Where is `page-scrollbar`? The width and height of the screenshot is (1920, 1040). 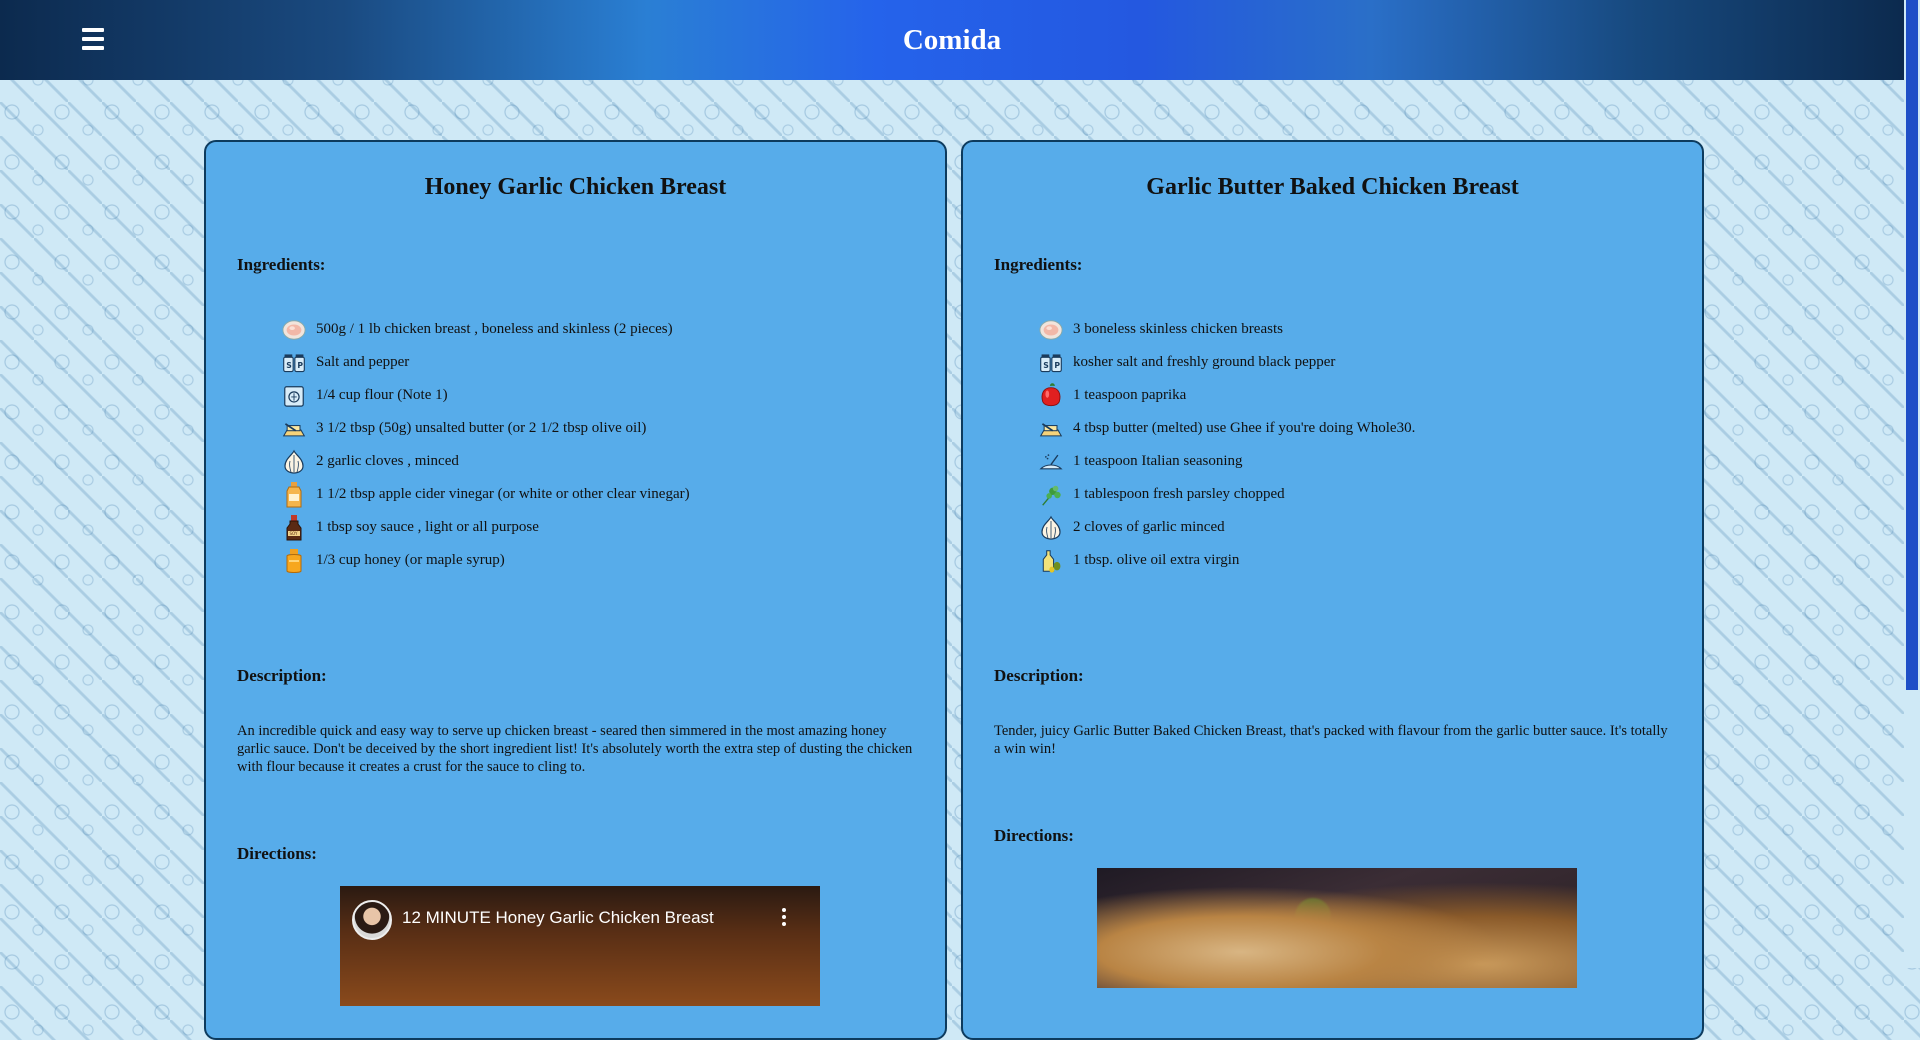 page-scrollbar is located at coordinates (1912, 484).